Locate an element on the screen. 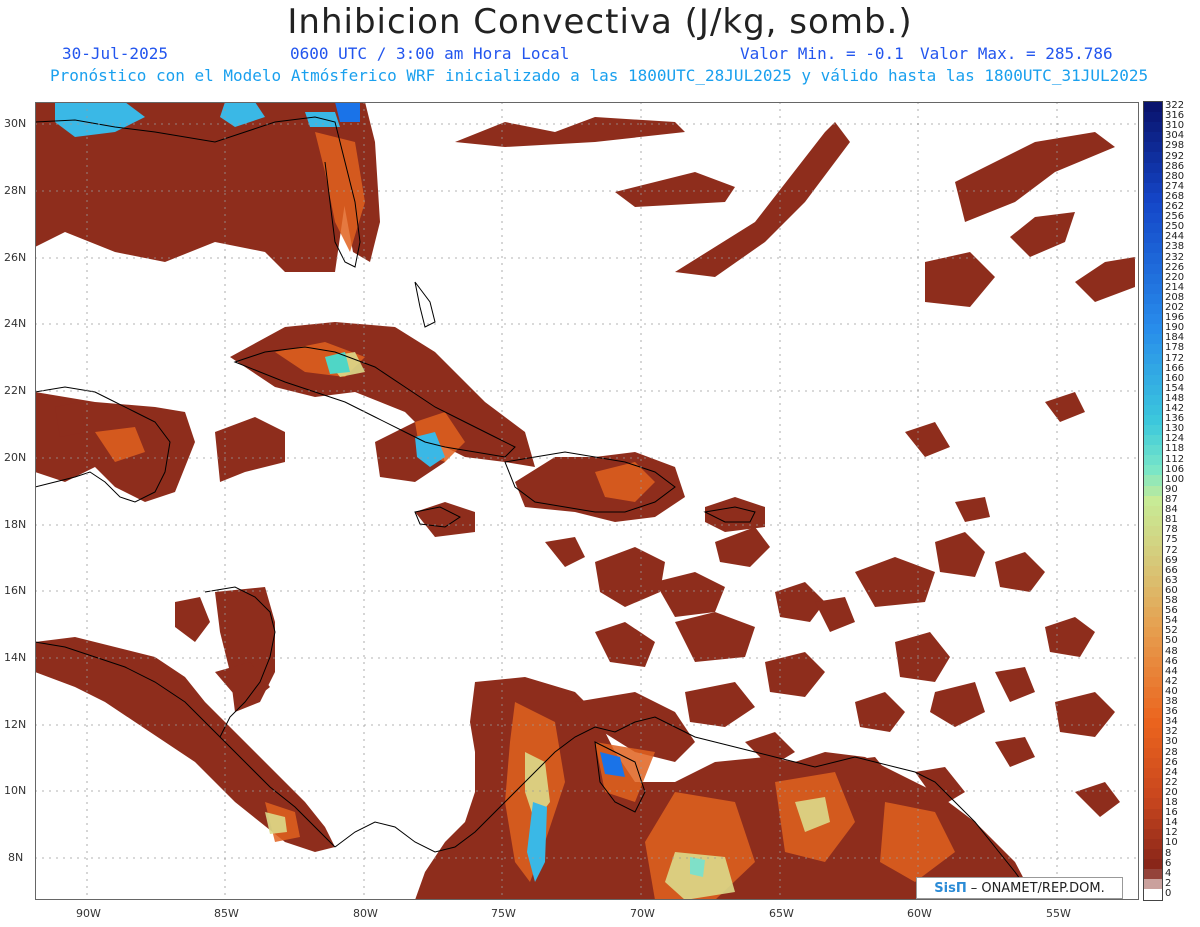 Image resolution: width=1200 pixels, height=927 pixels. lat-label-30n: 30N is located at coordinates (15, 123).